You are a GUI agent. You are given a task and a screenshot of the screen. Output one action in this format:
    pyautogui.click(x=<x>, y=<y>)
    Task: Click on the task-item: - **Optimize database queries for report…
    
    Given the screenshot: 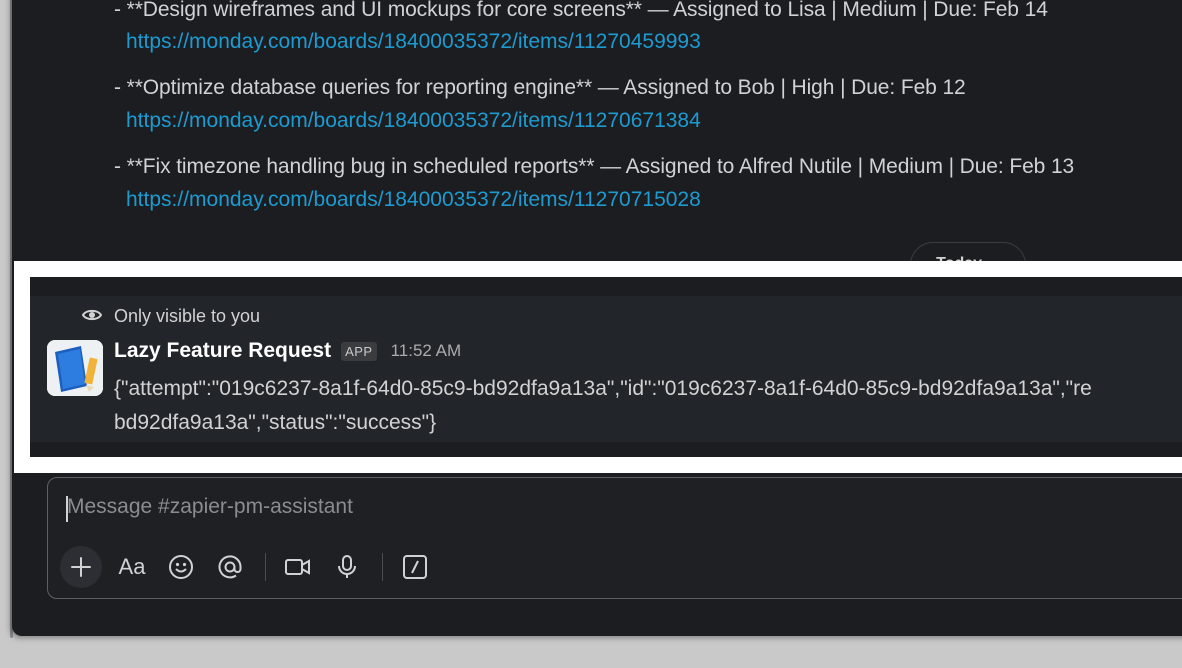 What is the action you would take?
    pyautogui.click(x=540, y=87)
    